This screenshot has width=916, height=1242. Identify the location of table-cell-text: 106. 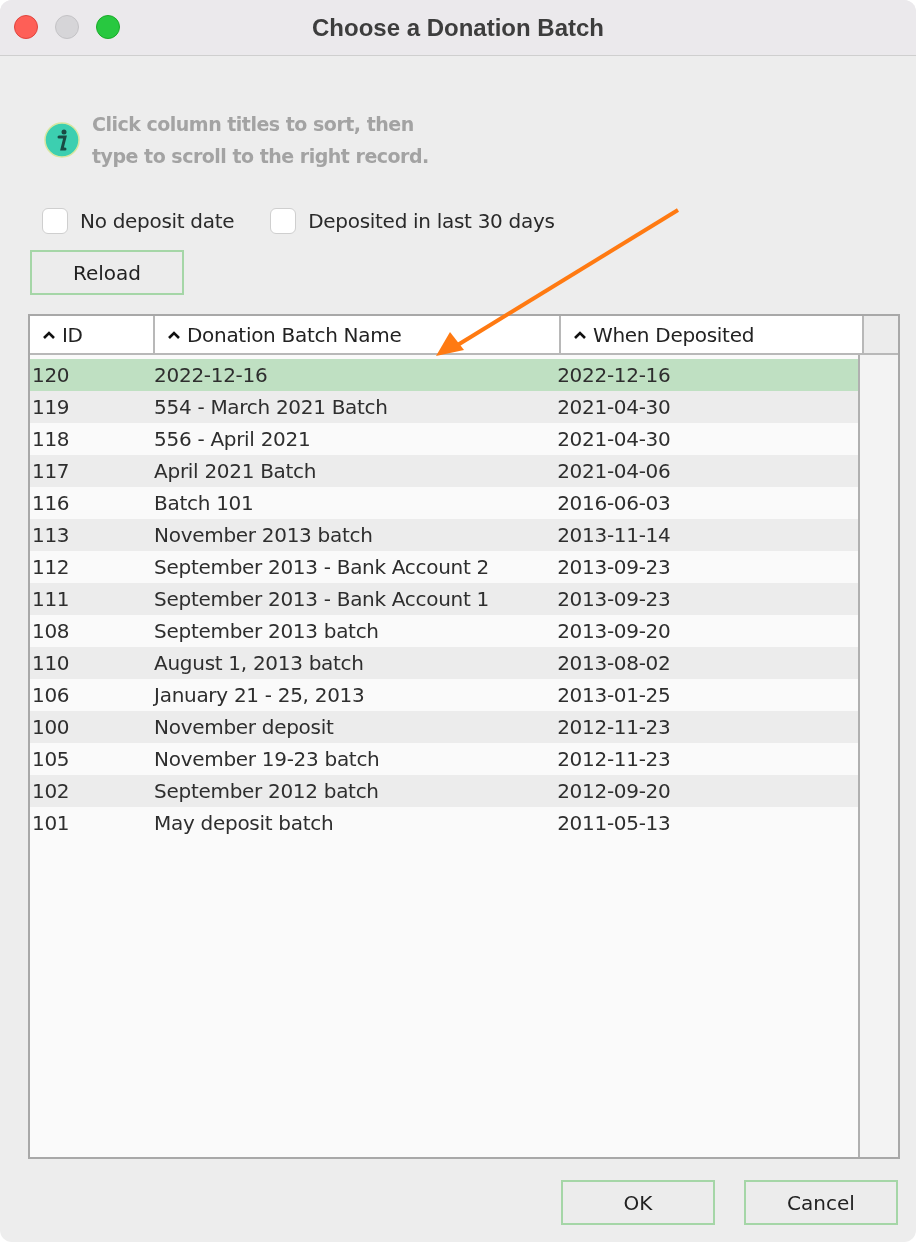
(51, 695).